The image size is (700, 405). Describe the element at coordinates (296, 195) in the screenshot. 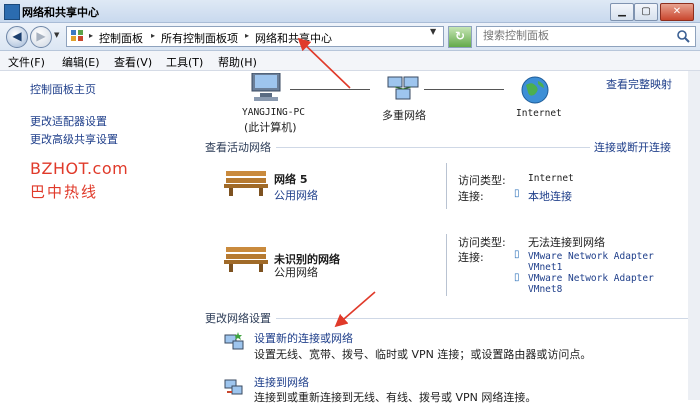

I see `network-type-link: 公用网络` at that location.